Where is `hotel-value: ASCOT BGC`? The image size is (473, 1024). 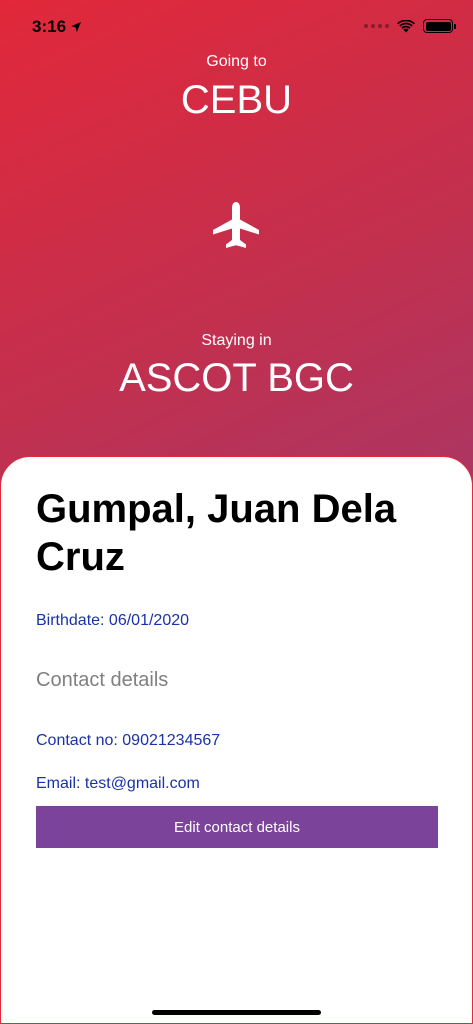 hotel-value: ASCOT BGC is located at coordinates (236, 378).